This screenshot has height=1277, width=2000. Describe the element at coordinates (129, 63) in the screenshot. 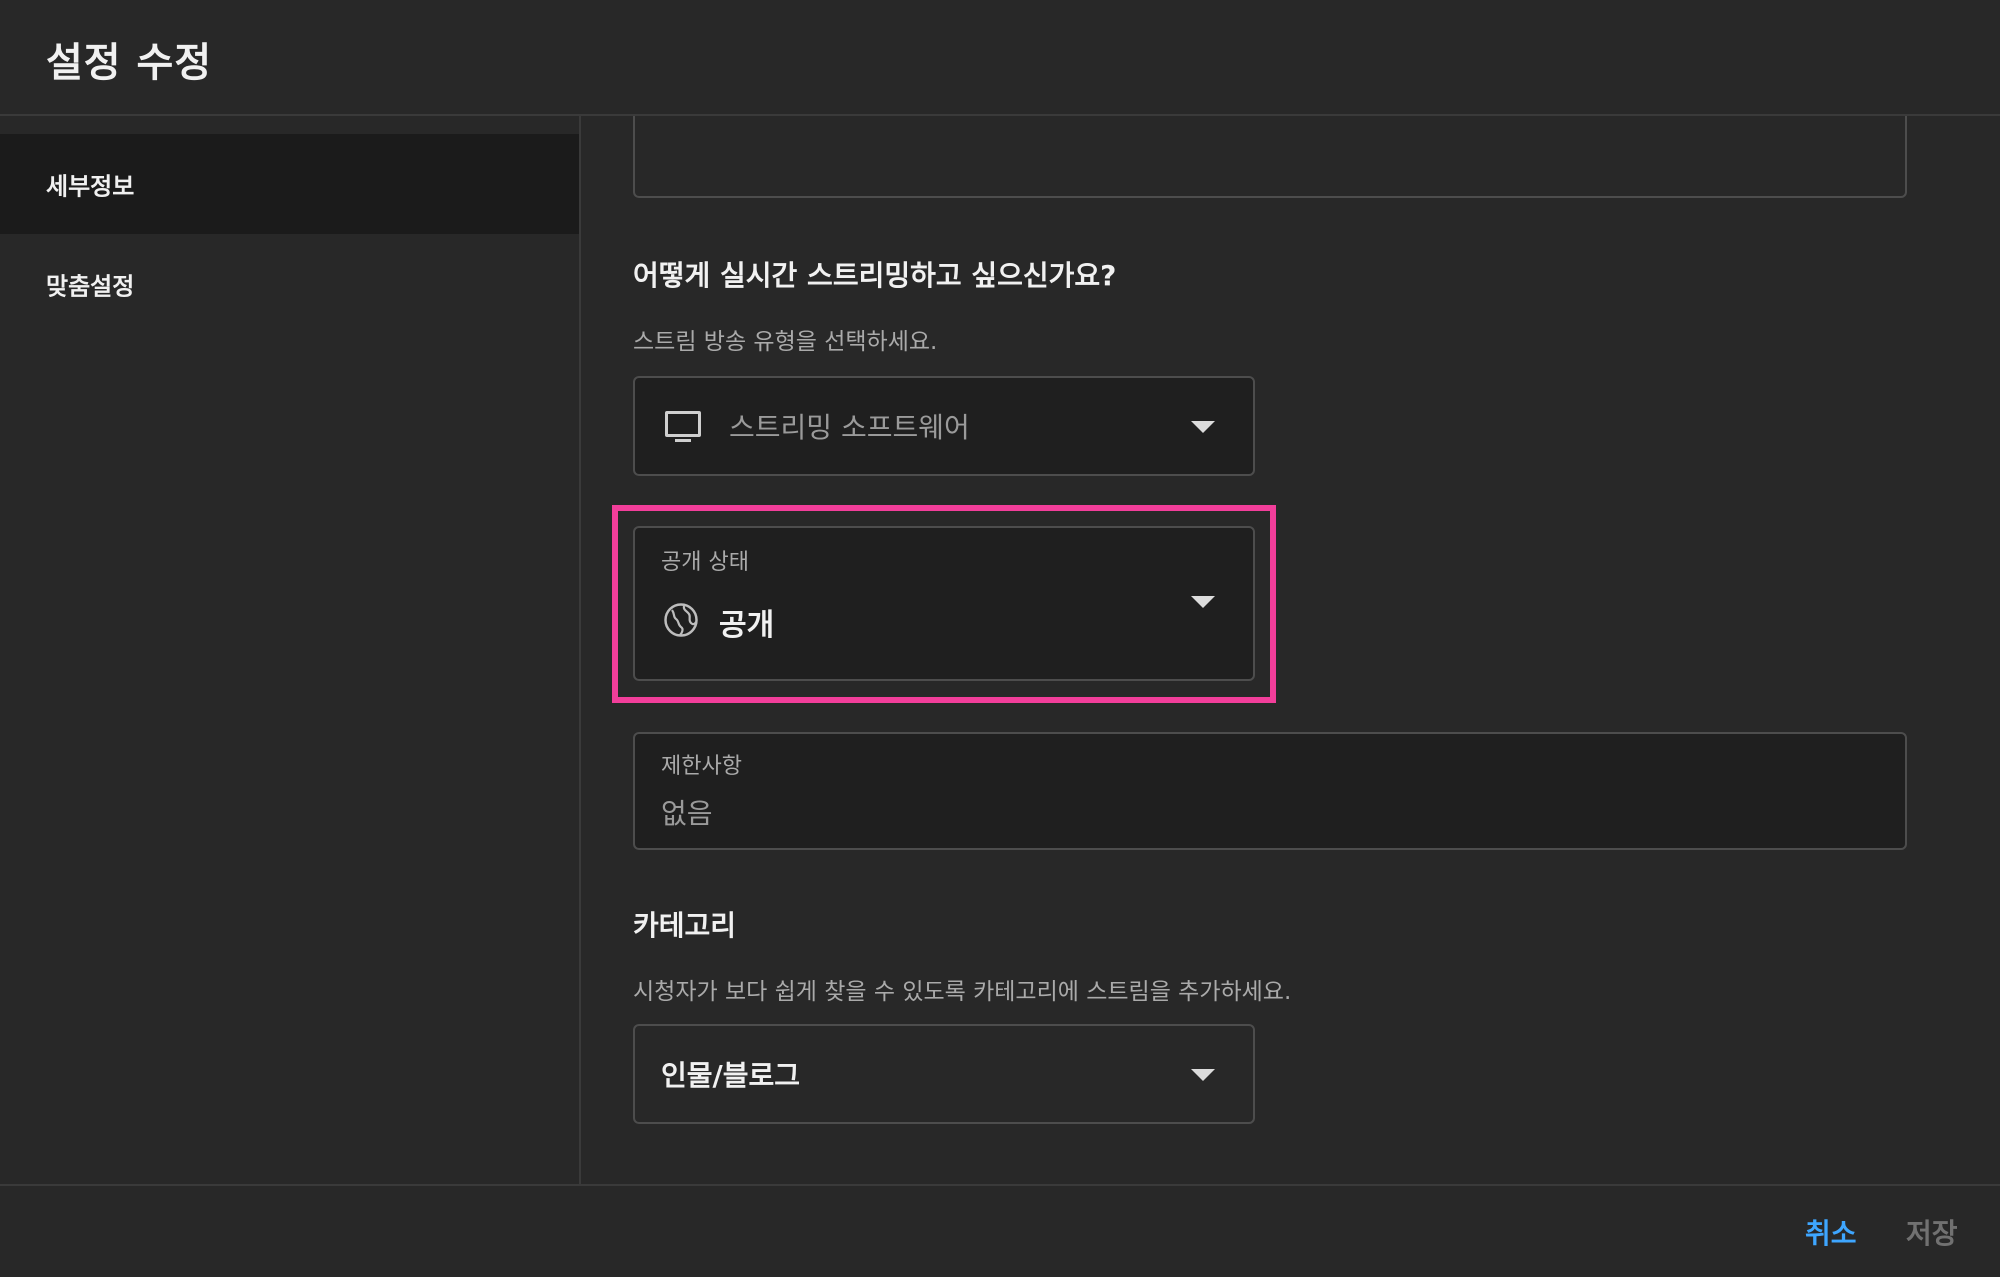

I see `page-title: 설정 수정` at that location.